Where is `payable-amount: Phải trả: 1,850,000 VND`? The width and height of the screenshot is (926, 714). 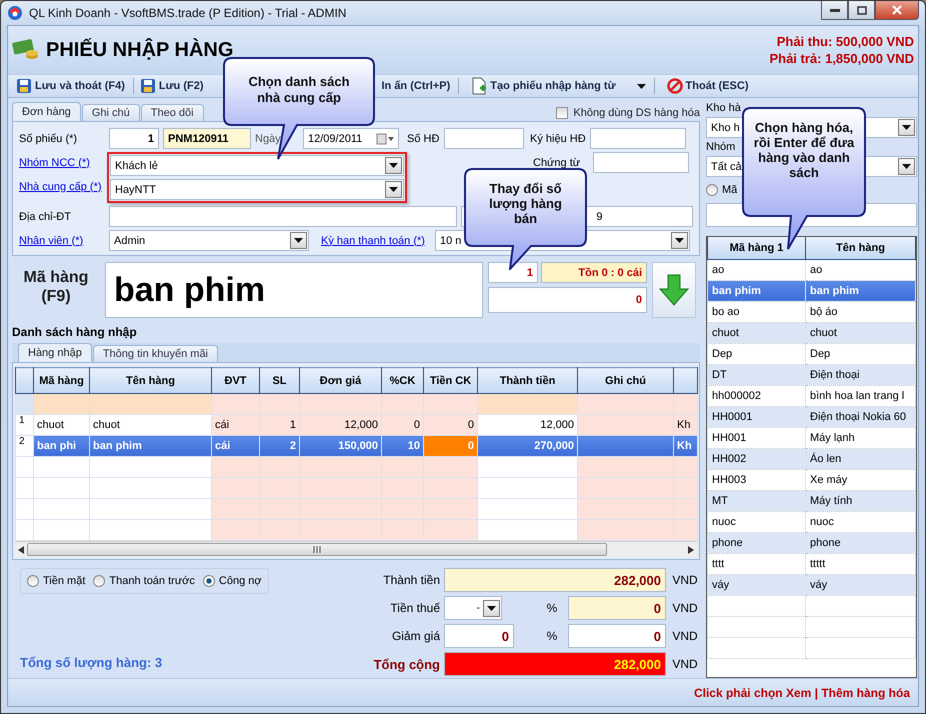 payable-amount: Phải trả: 1,850,000 VND is located at coordinates (841, 58).